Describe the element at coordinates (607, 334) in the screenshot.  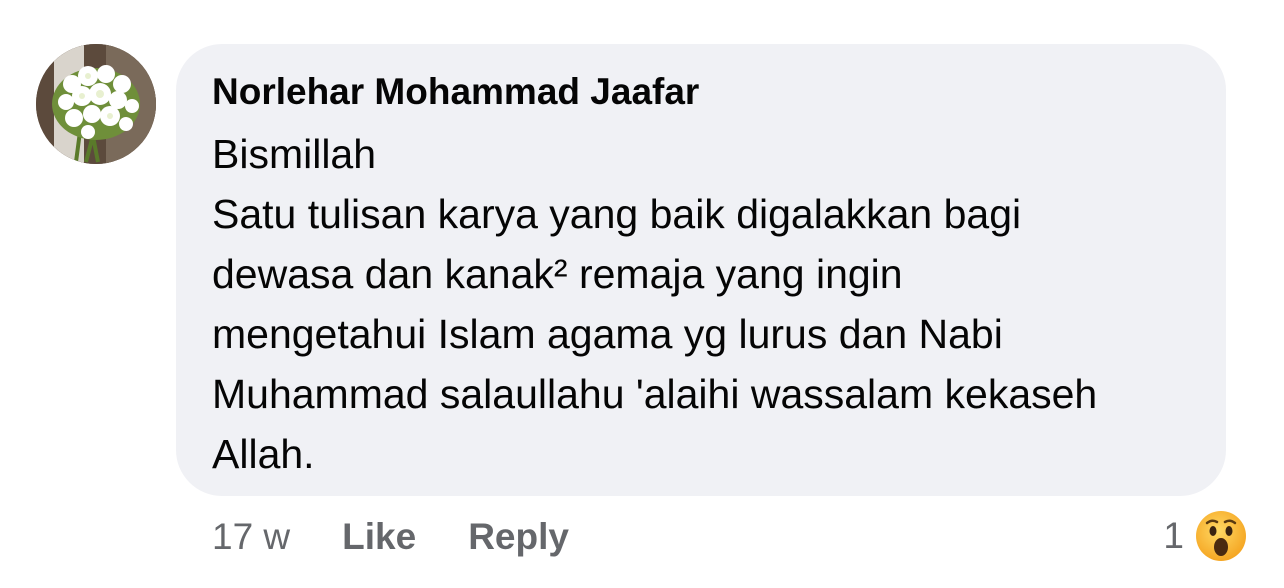
I see `comment-line: mengetahui Islam agama yg lurus dan Nabi` at that location.